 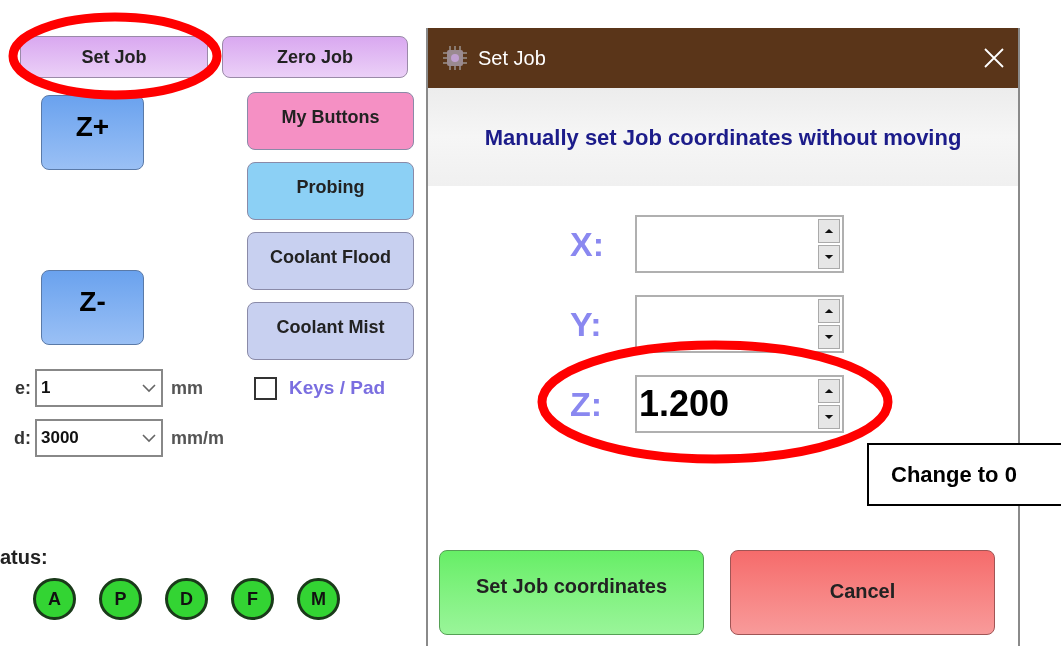 I want to click on checkbox, so click(x=265, y=388).